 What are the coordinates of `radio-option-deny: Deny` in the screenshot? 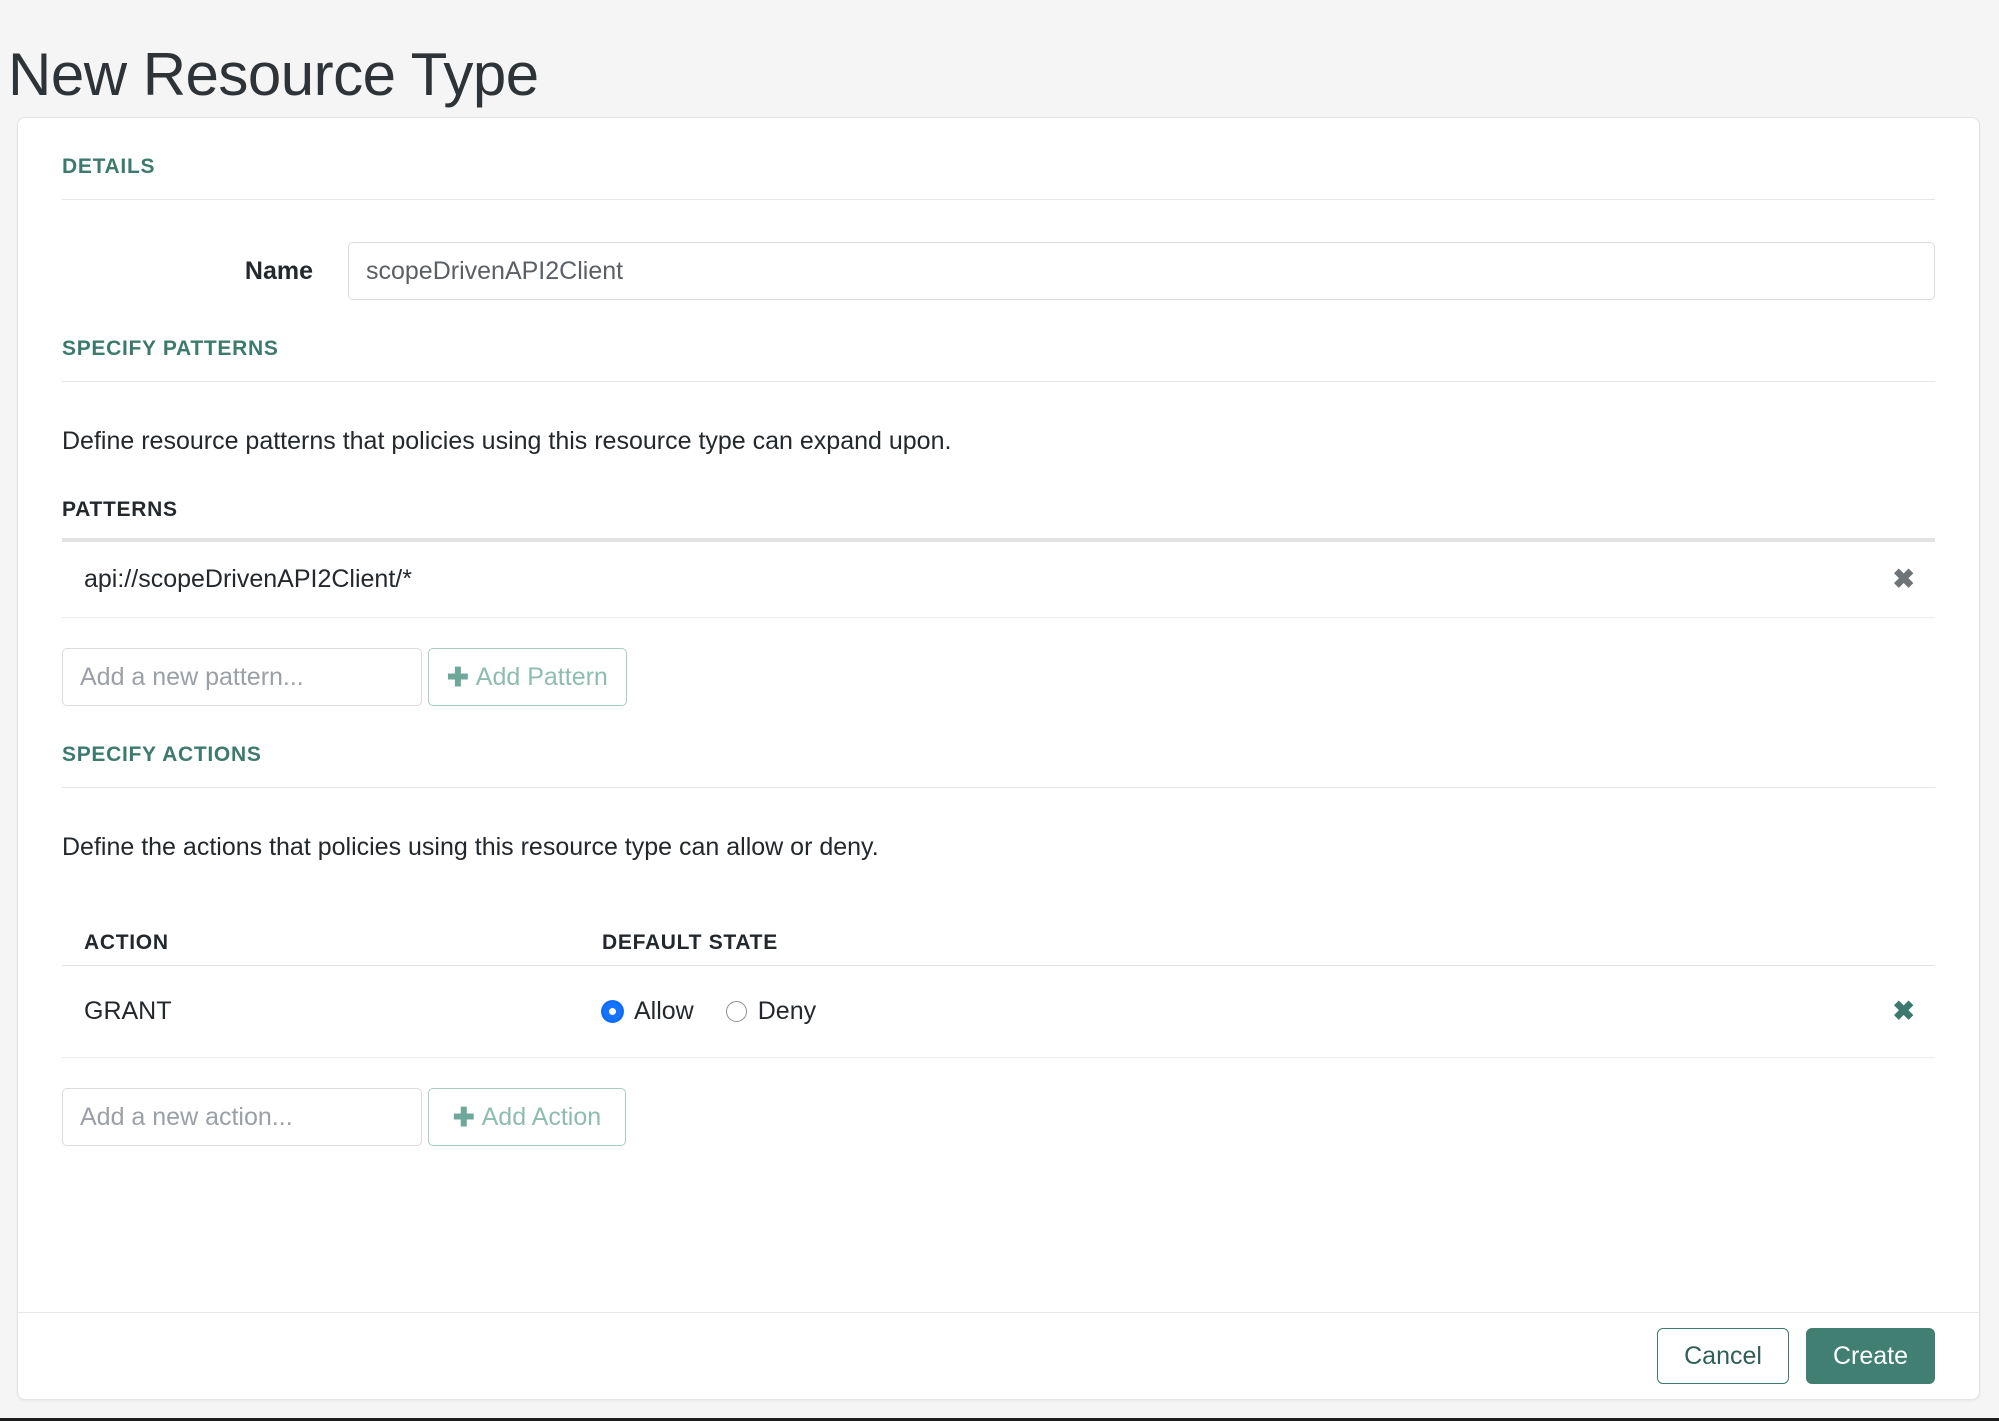 It's located at (771, 1011).